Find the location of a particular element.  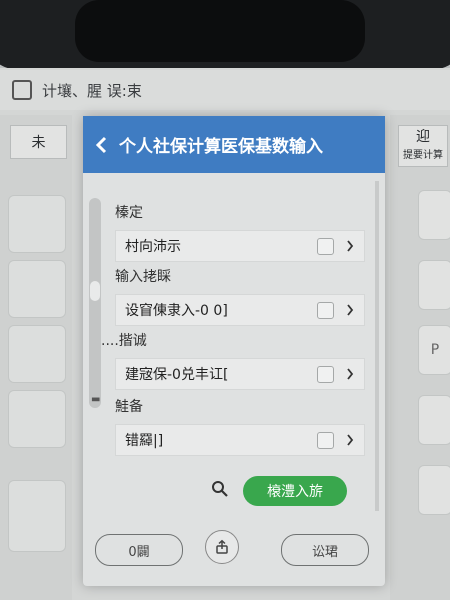

dialog-title: 个人社保计算医保基数输入 is located at coordinates (221, 147).